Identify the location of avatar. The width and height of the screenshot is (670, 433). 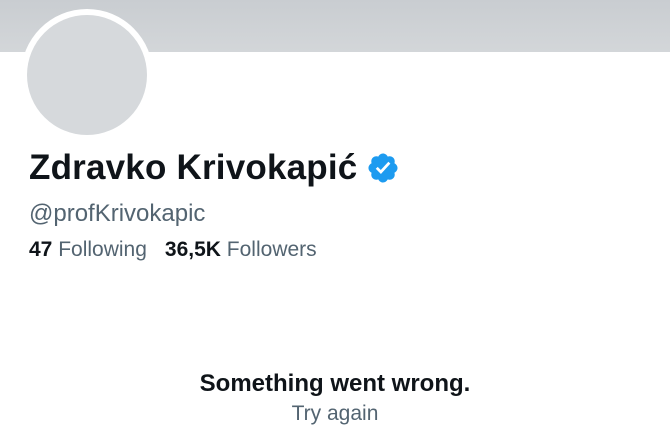
(87, 75).